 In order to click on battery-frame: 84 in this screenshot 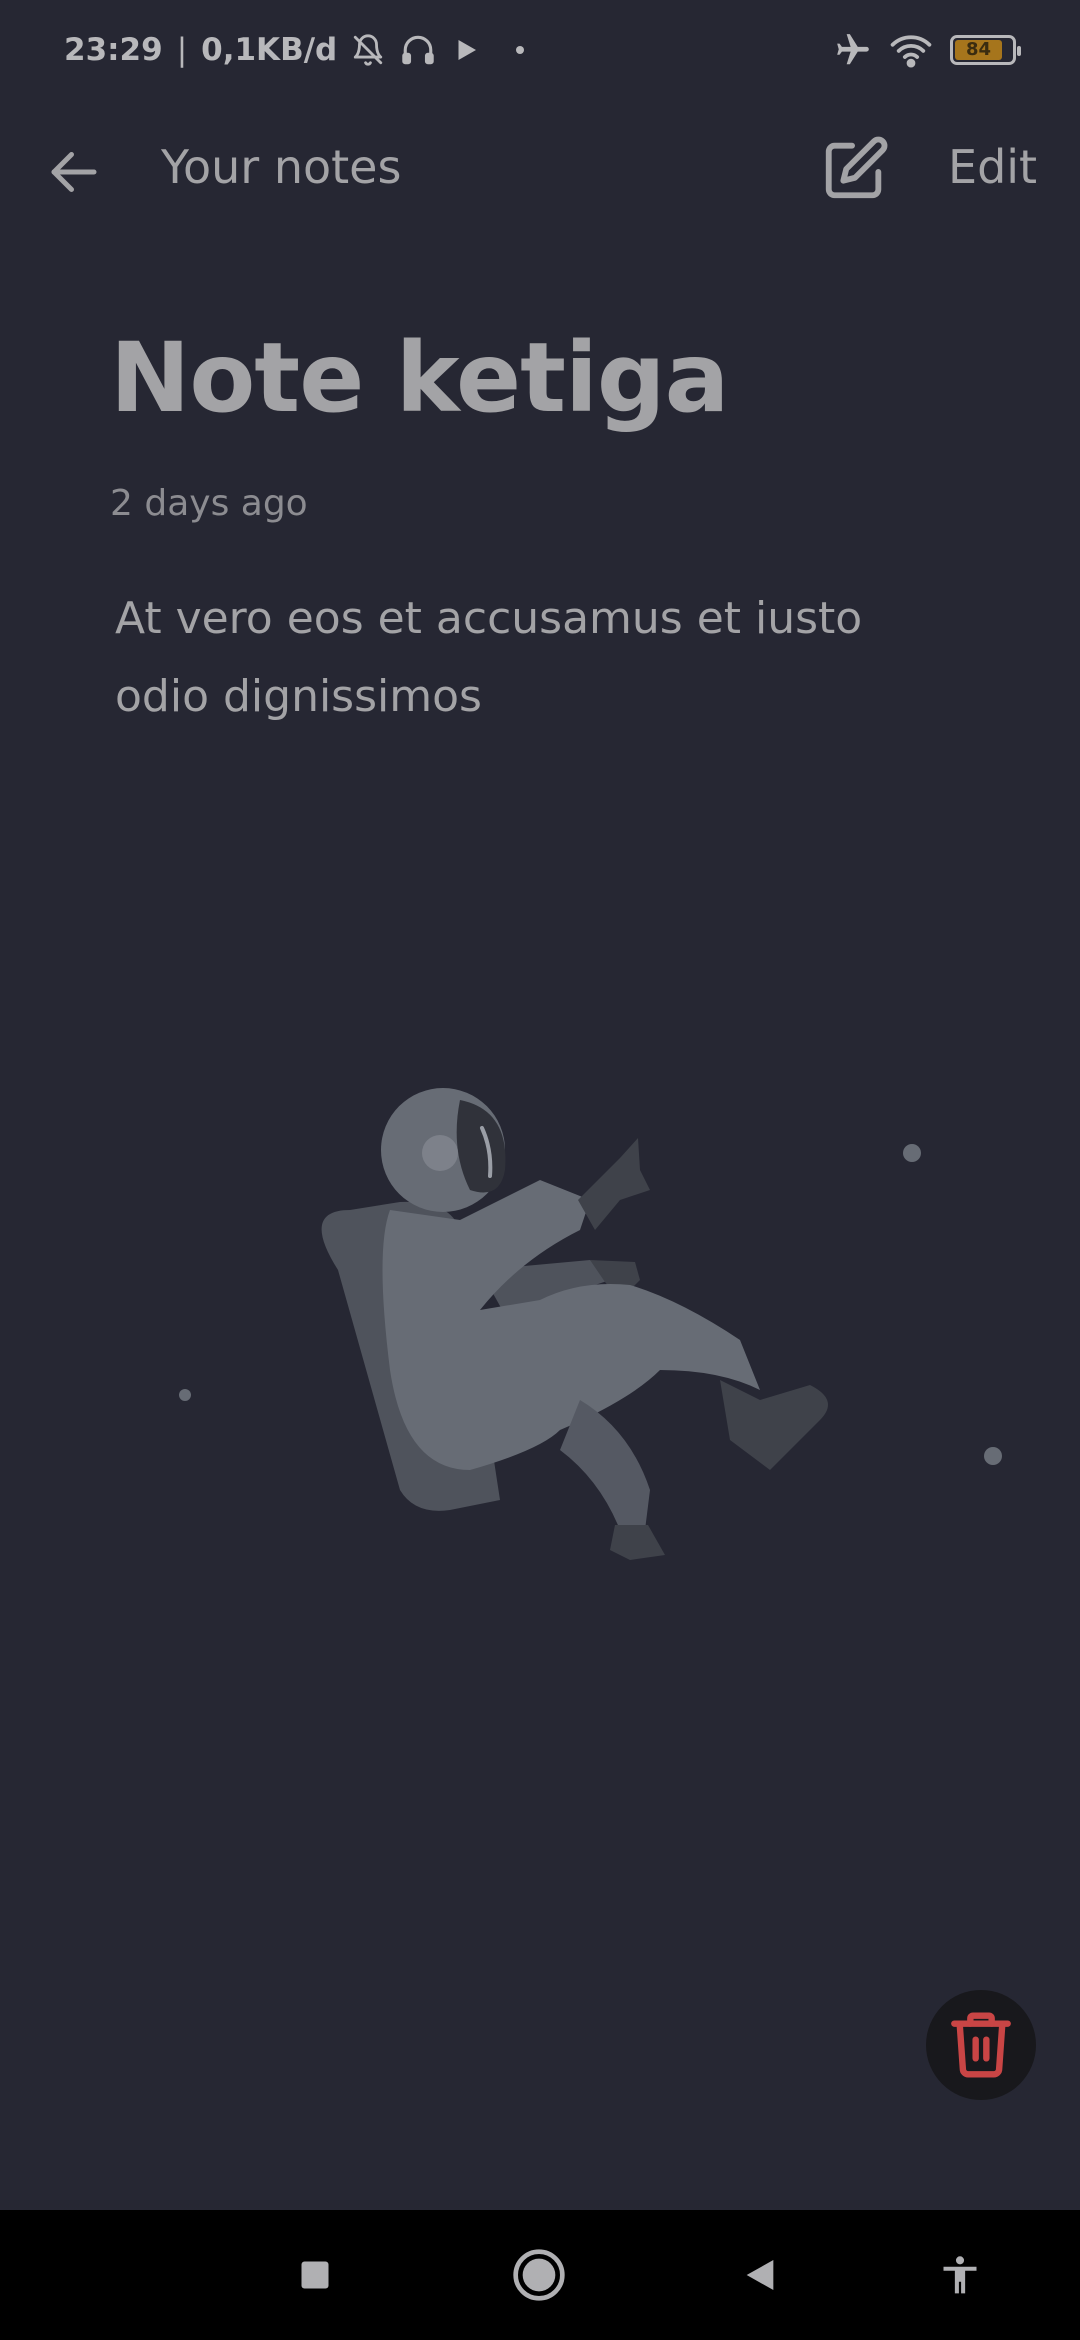, I will do `click(985, 50)`.